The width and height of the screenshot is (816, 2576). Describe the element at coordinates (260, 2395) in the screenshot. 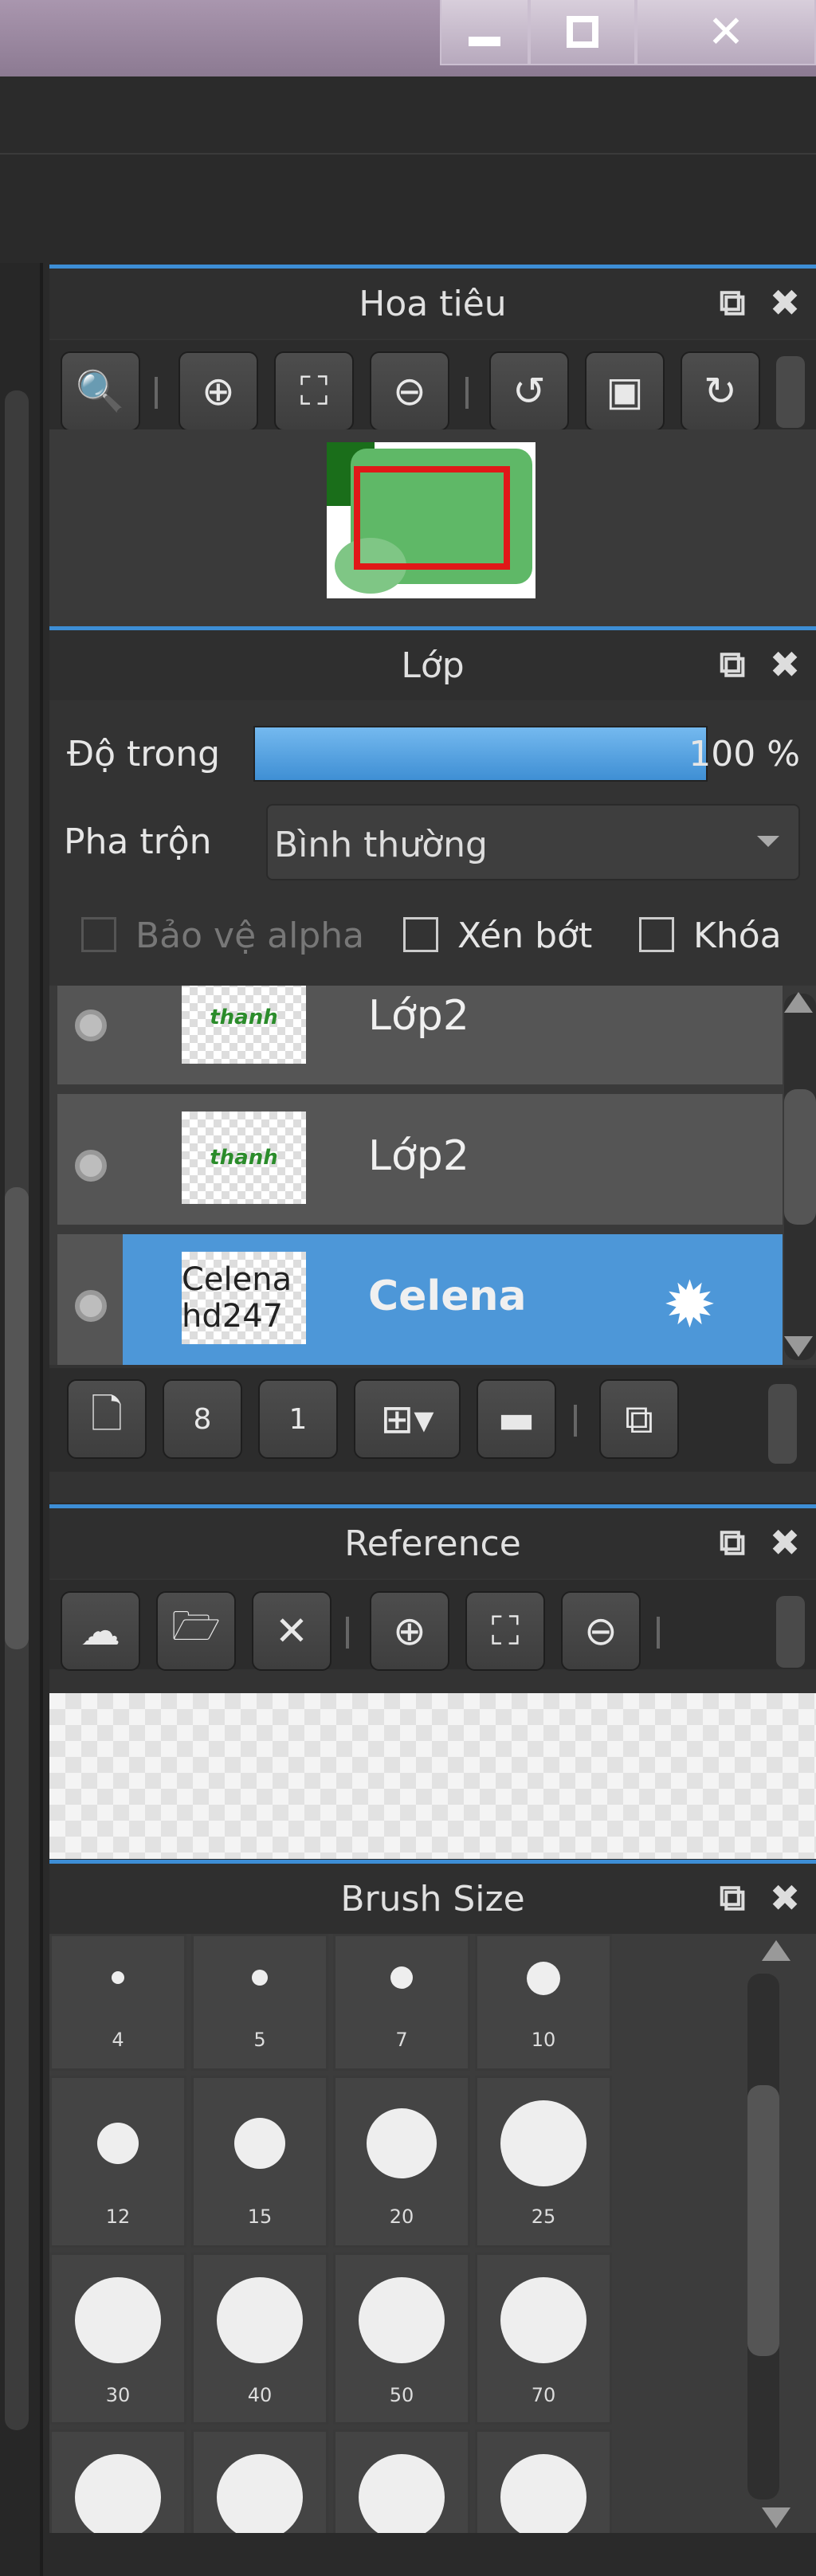

I see `brush-size-label: 40` at that location.